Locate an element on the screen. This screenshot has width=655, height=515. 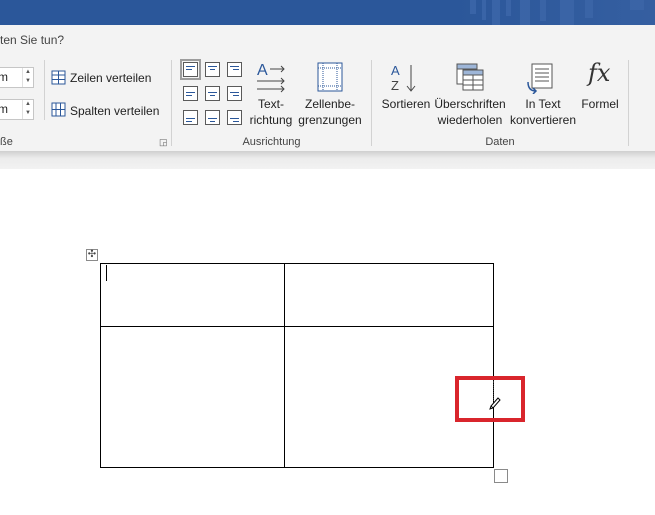
column-width-value: m is located at coordinates (4, 109).